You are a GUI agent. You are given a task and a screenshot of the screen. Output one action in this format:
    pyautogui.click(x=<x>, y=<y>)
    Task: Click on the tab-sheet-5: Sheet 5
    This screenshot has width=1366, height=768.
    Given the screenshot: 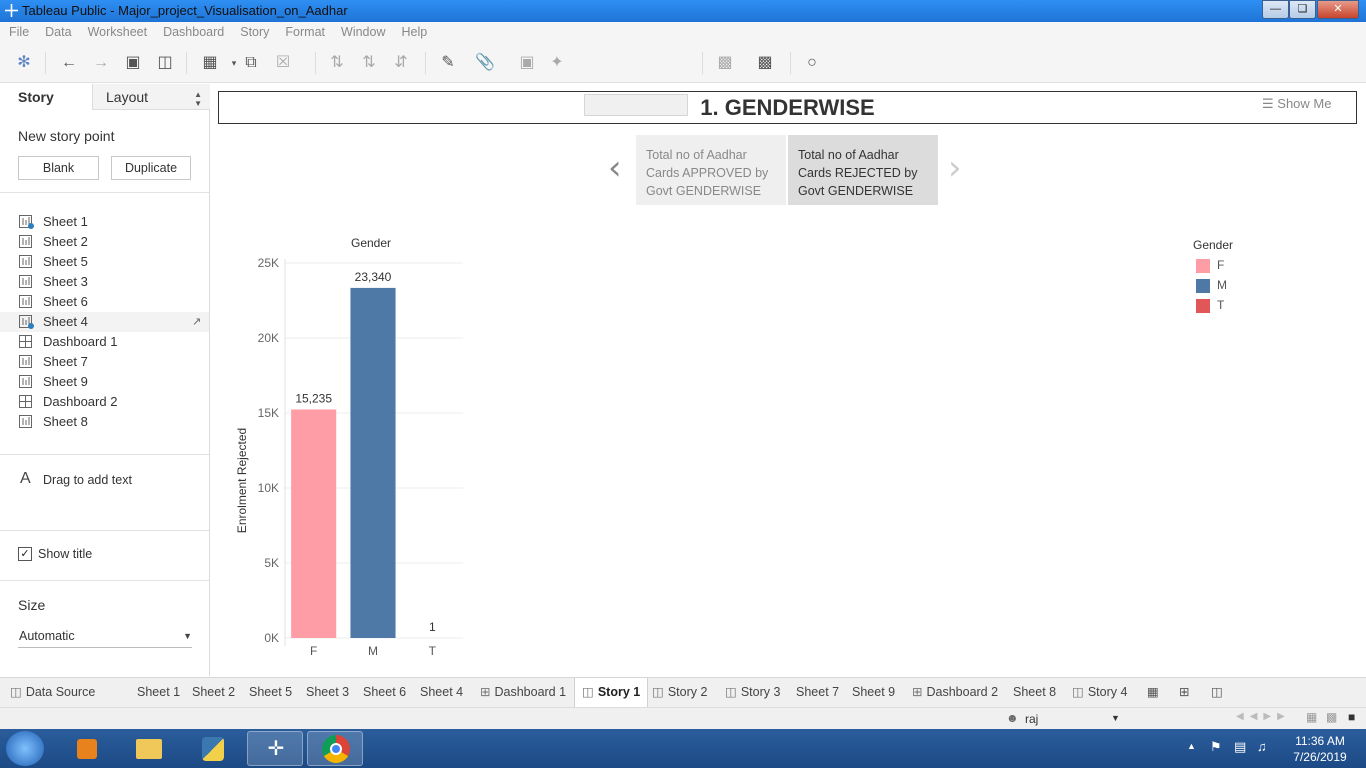 What is the action you would take?
    pyautogui.click(x=270, y=693)
    